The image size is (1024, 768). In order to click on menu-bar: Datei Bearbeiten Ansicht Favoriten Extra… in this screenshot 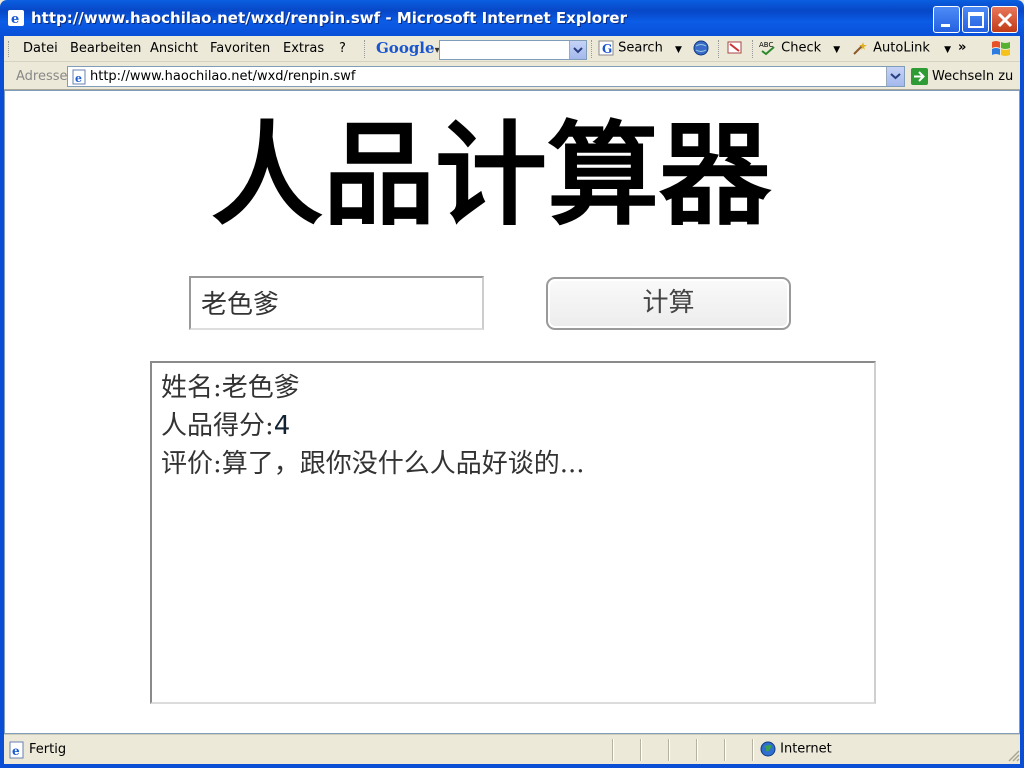, I will do `click(512, 49)`.